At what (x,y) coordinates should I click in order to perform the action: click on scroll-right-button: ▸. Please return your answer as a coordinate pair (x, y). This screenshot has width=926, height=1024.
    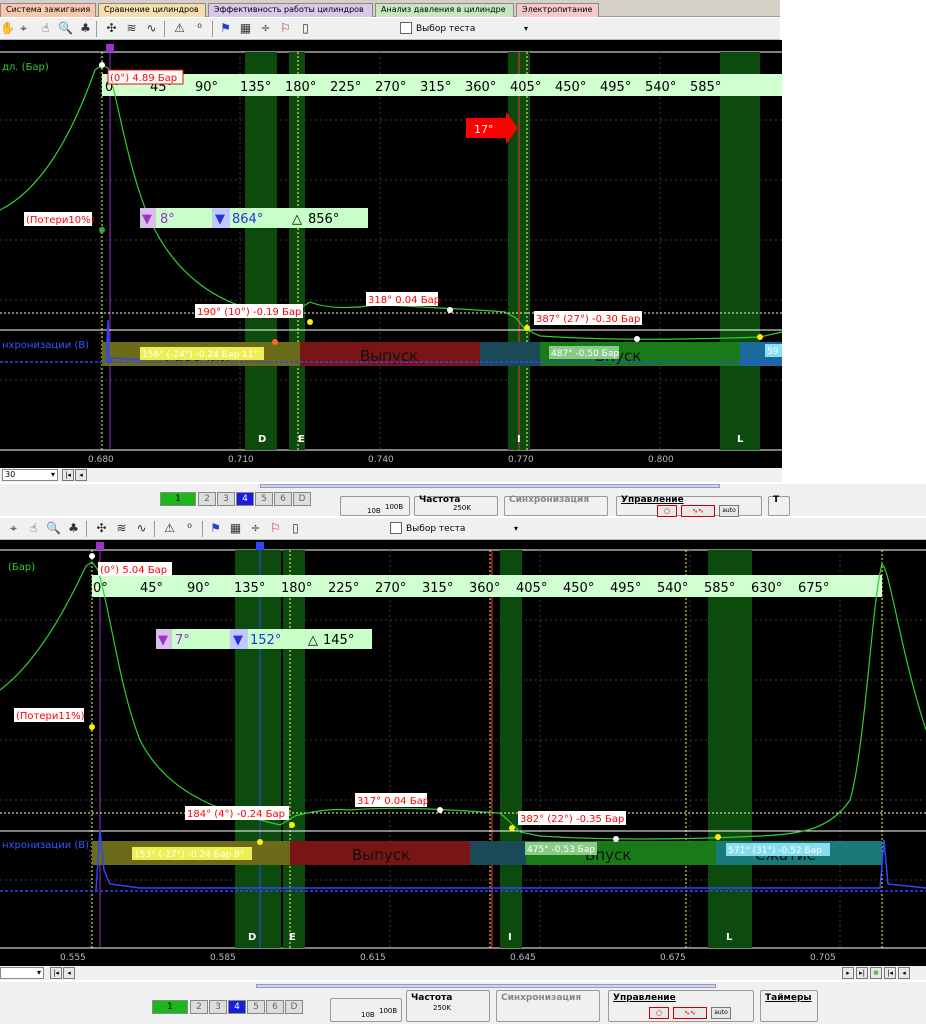
    Looking at the image, I should click on (848, 973).